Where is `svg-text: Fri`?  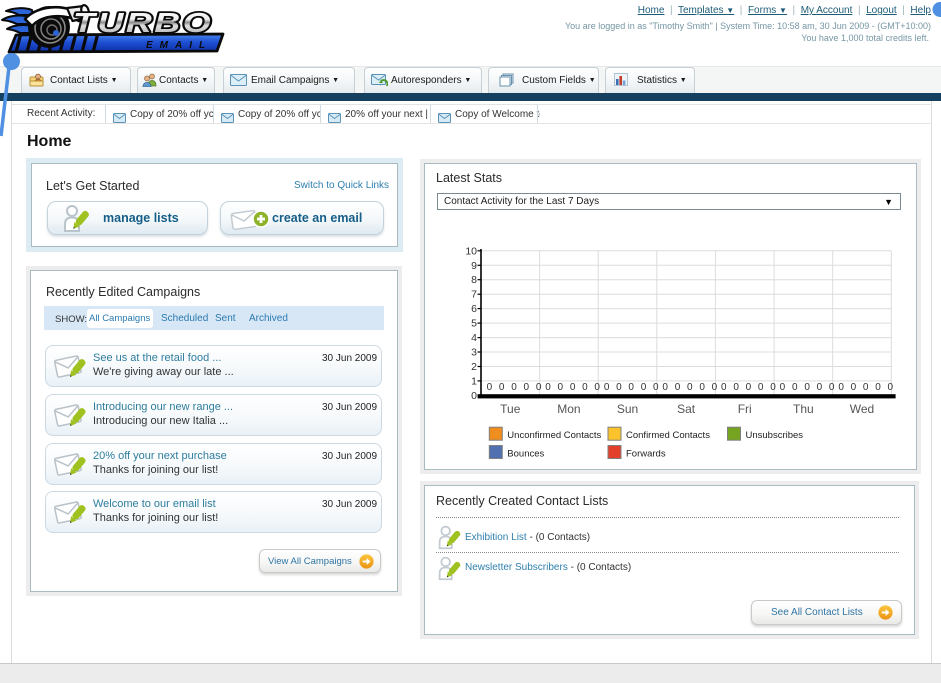
svg-text: Fri is located at coordinates (745, 409).